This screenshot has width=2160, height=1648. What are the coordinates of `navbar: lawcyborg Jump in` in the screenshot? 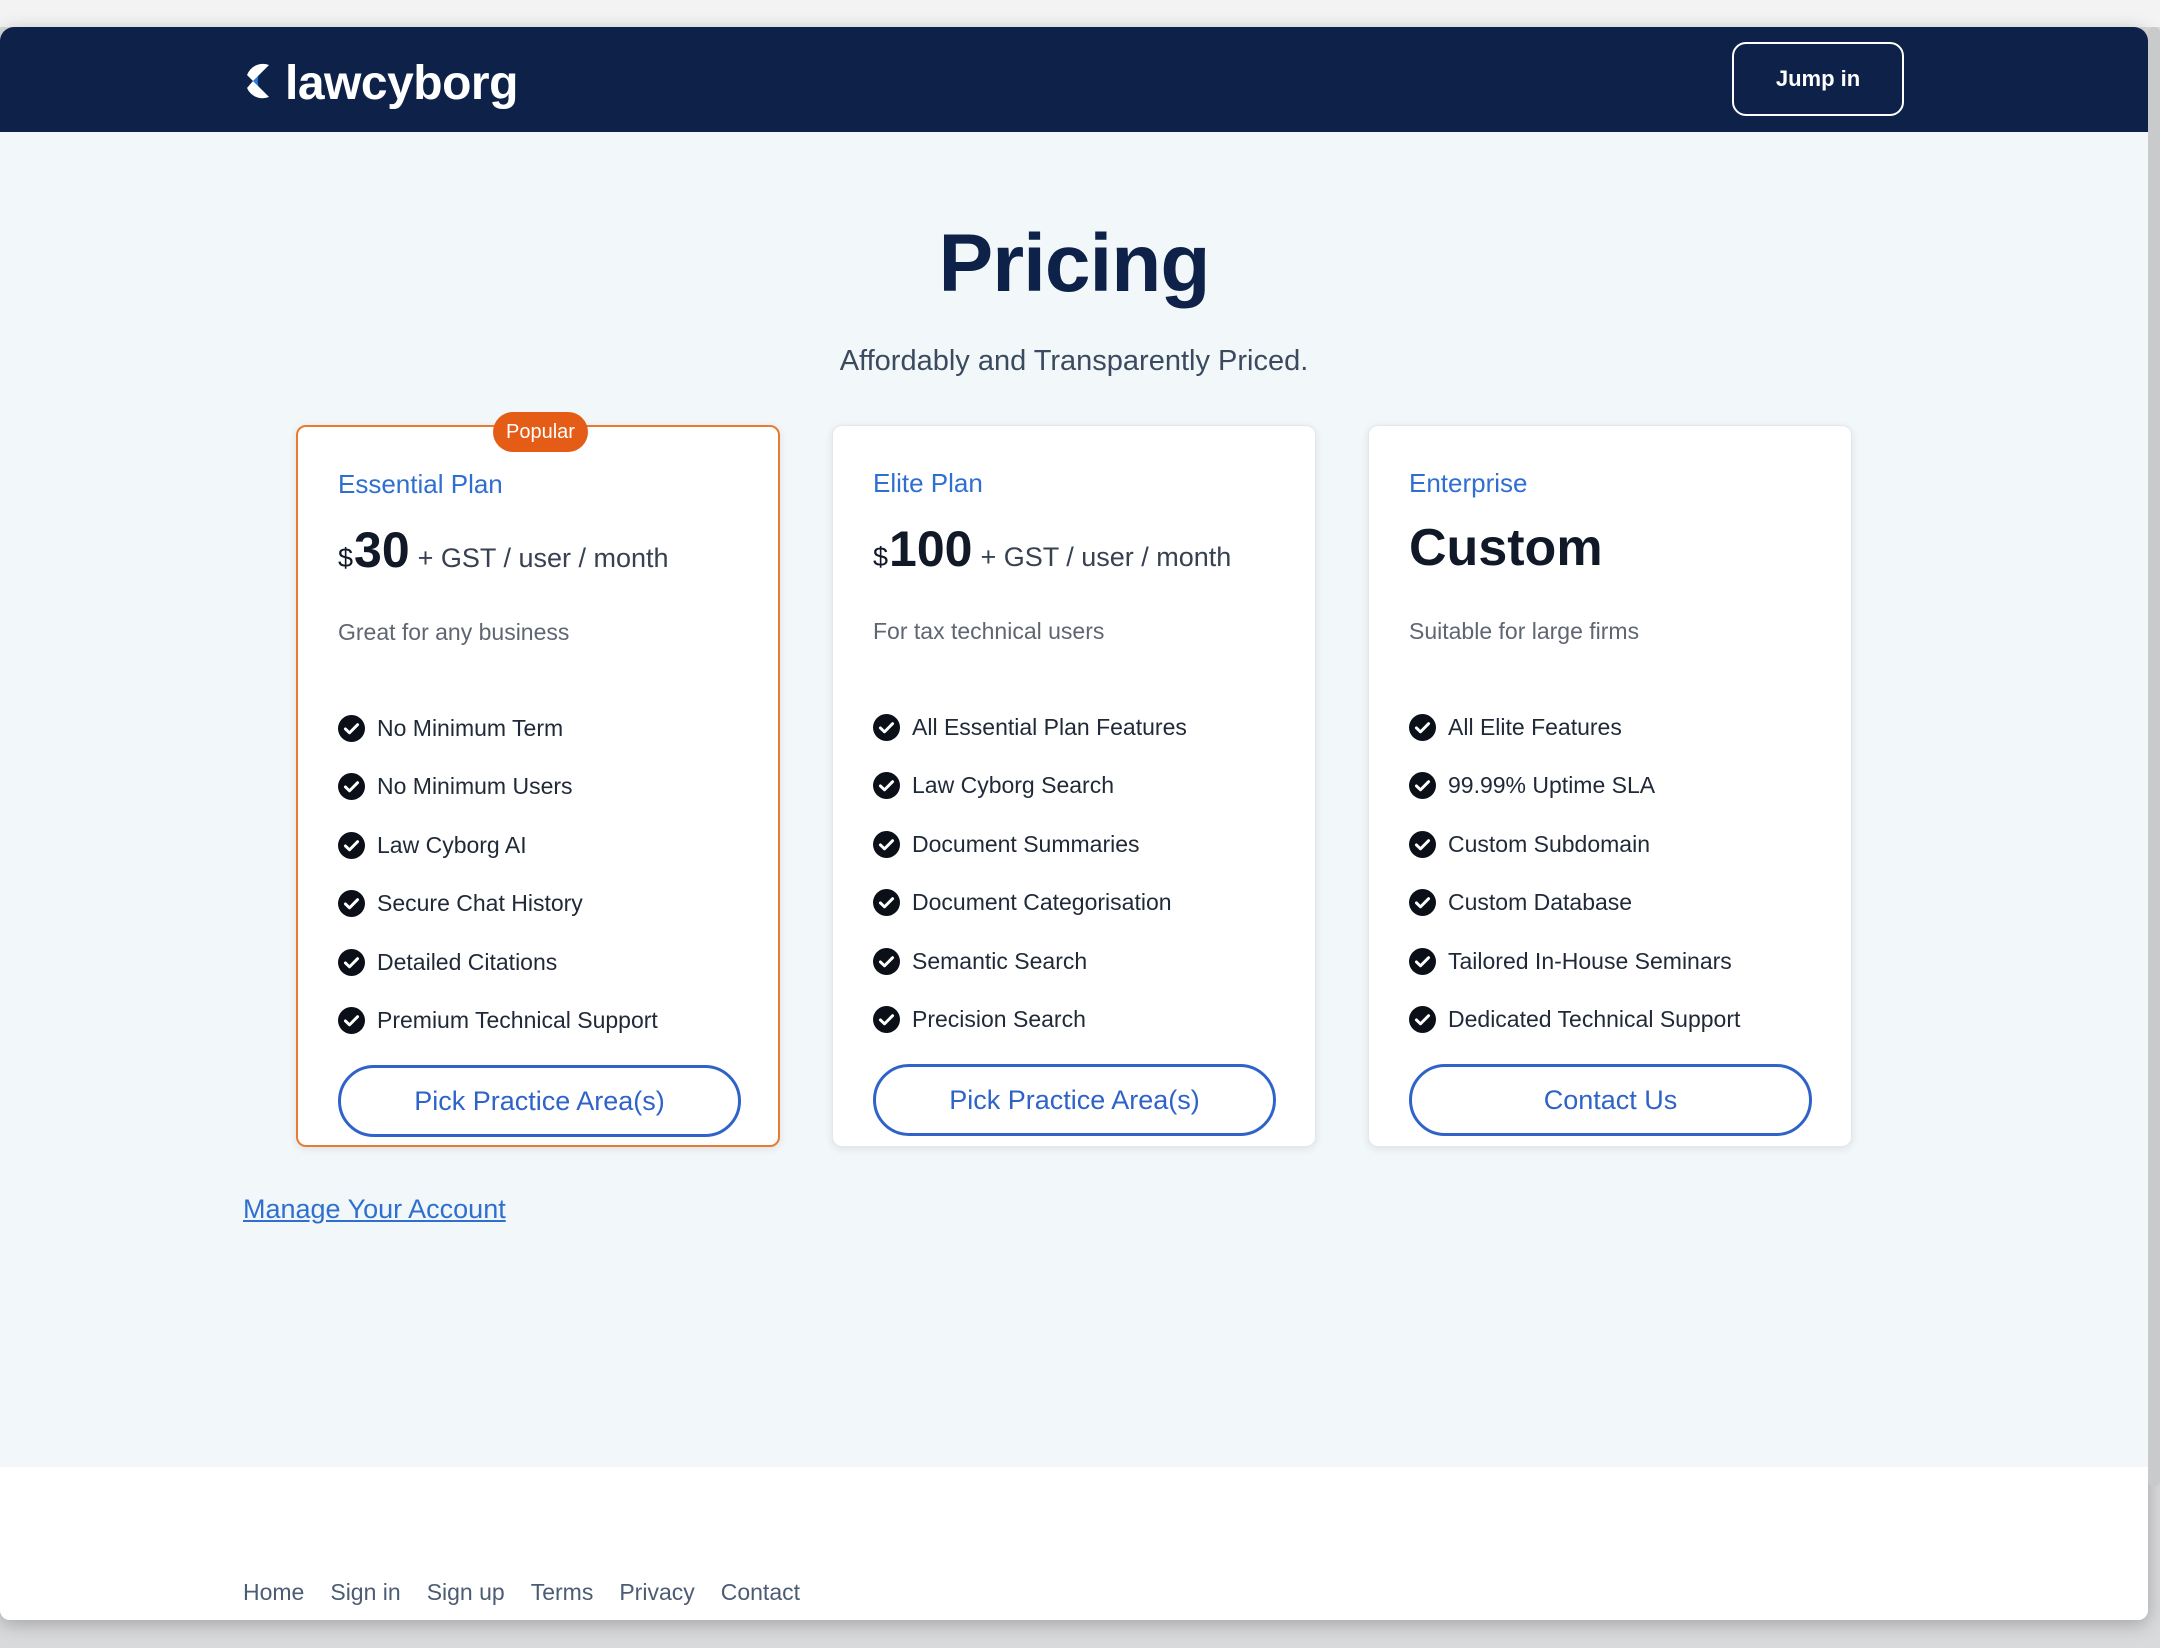 It's located at (1074, 79).